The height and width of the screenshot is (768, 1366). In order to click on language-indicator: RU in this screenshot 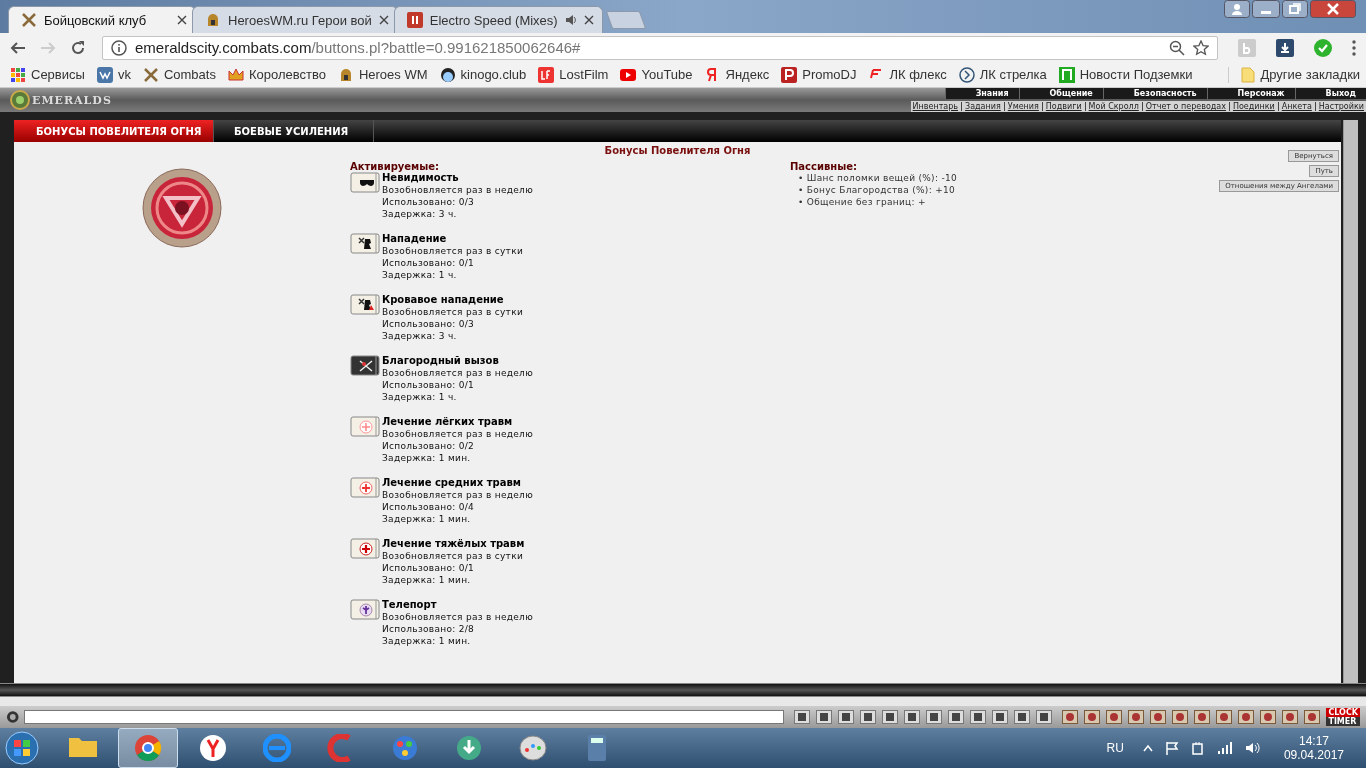, I will do `click(1115, 748)`.